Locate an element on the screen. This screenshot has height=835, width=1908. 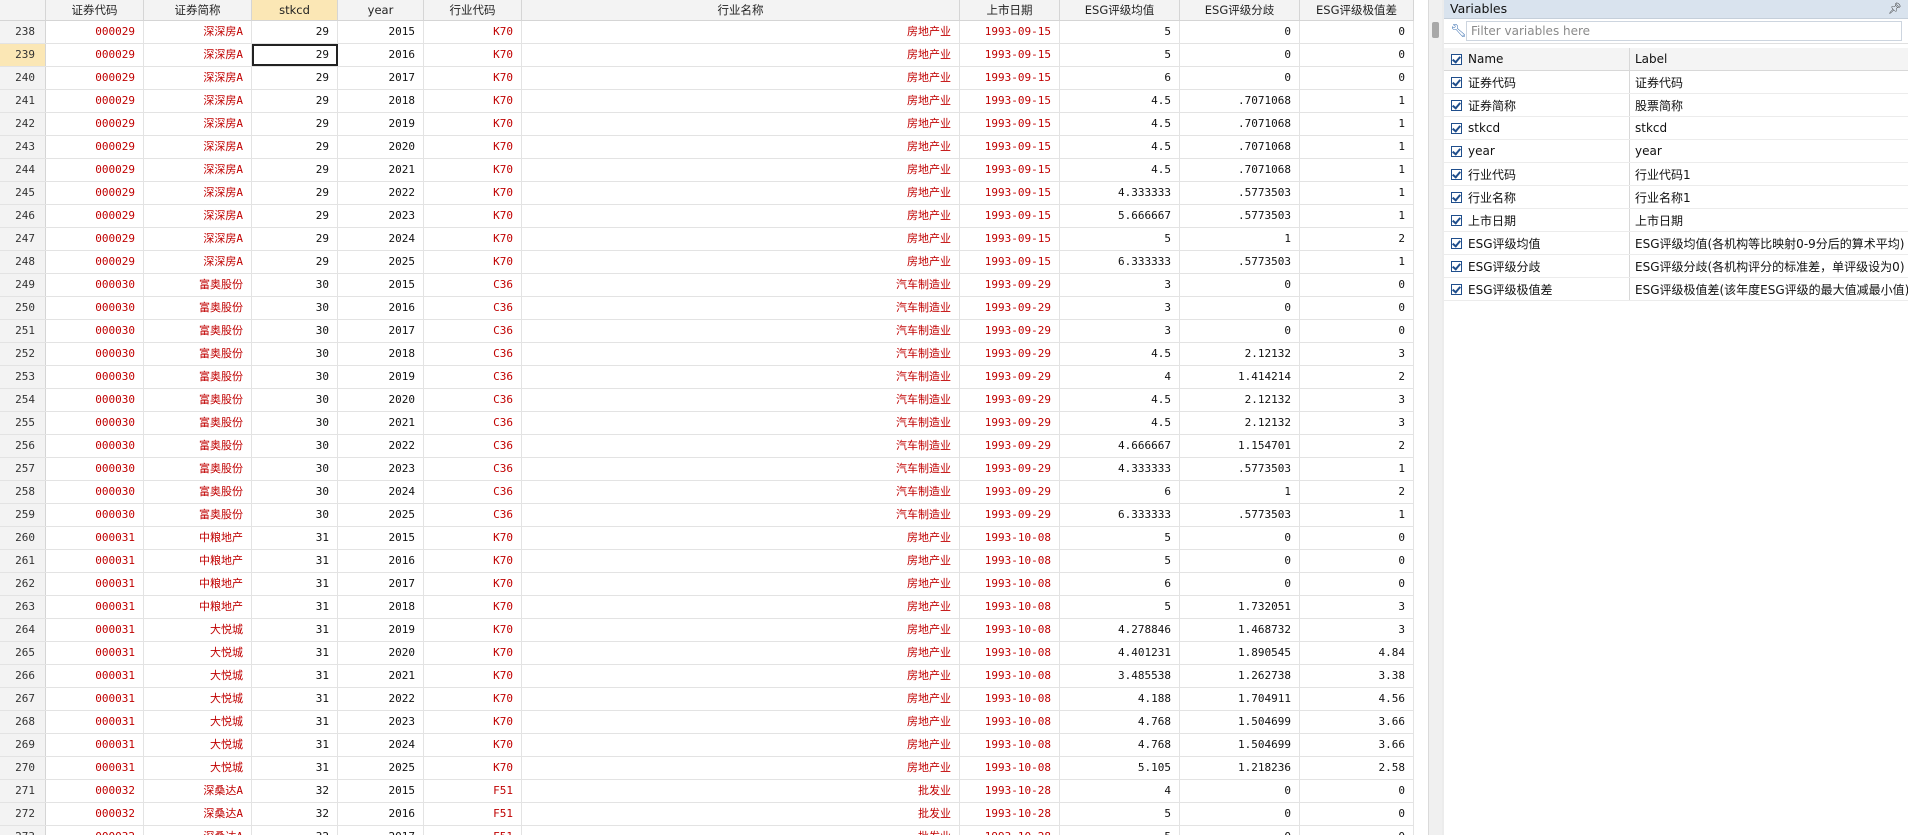
cell-esgmean: 5 is located at coordinates (1120, 32).